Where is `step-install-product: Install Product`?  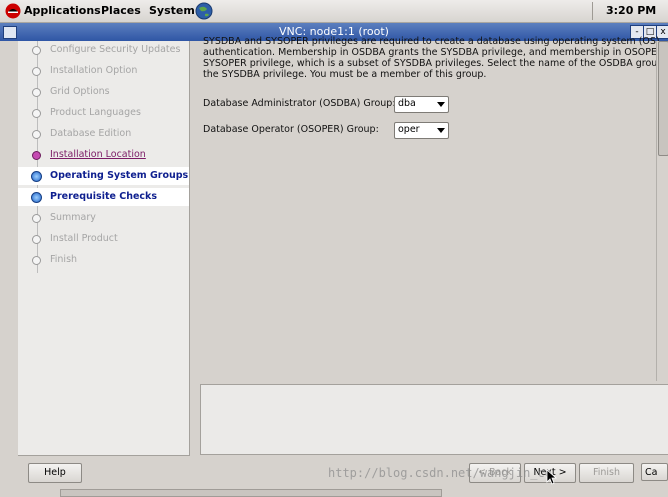 step-install-product: Install Product is located at coordinates (103, 239).